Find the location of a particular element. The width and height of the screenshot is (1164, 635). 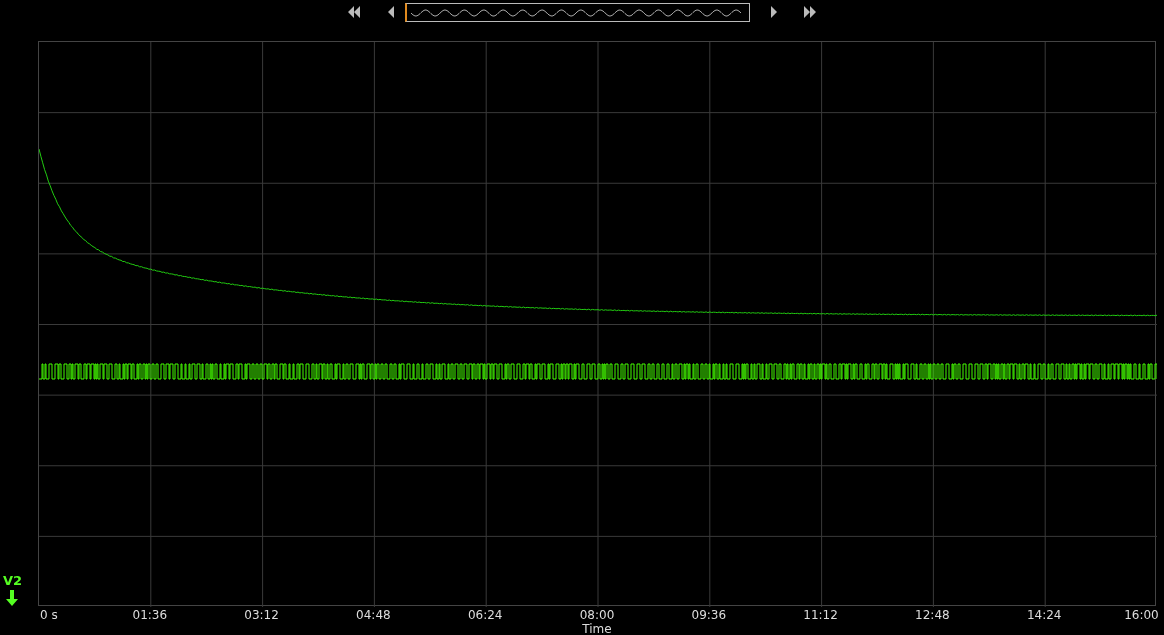

axis-tick-label: 11:12 is located at coordinates (820, 615).